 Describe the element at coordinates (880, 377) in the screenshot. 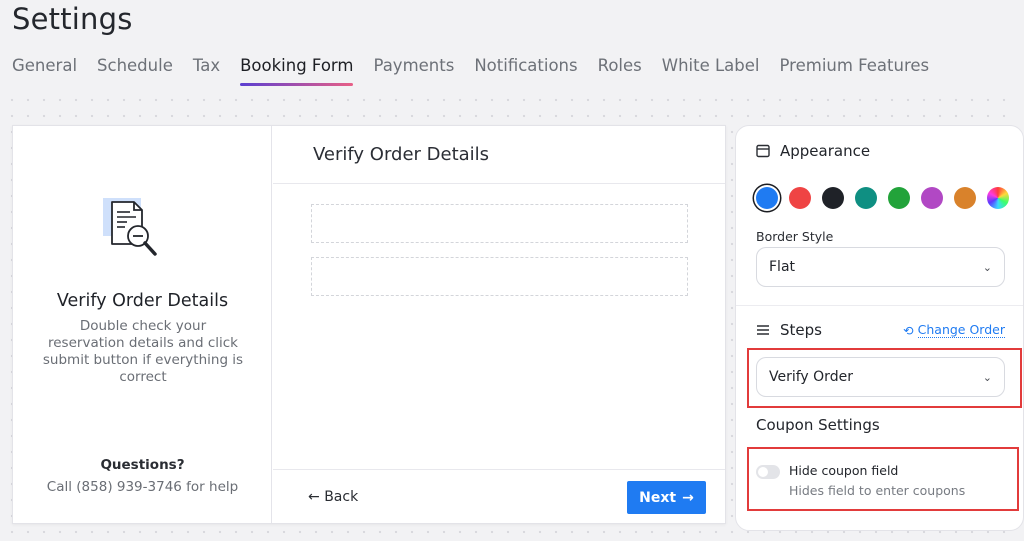

I see `step-select: Verify Order ⌄` at that location.